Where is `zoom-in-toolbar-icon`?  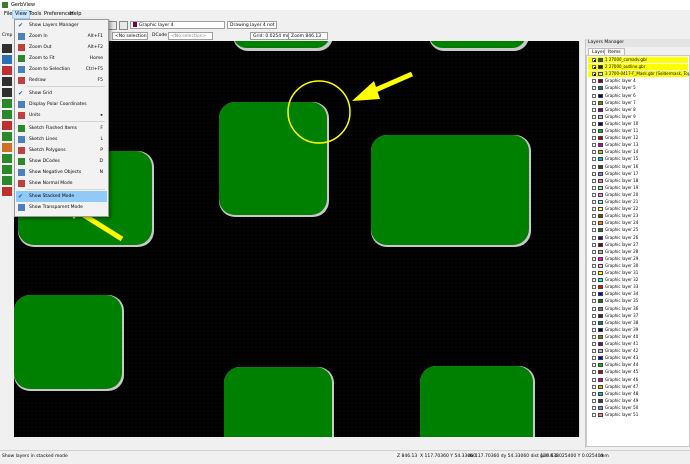
zoom-in-toolbar-icon is located at coordinates (112, 25).